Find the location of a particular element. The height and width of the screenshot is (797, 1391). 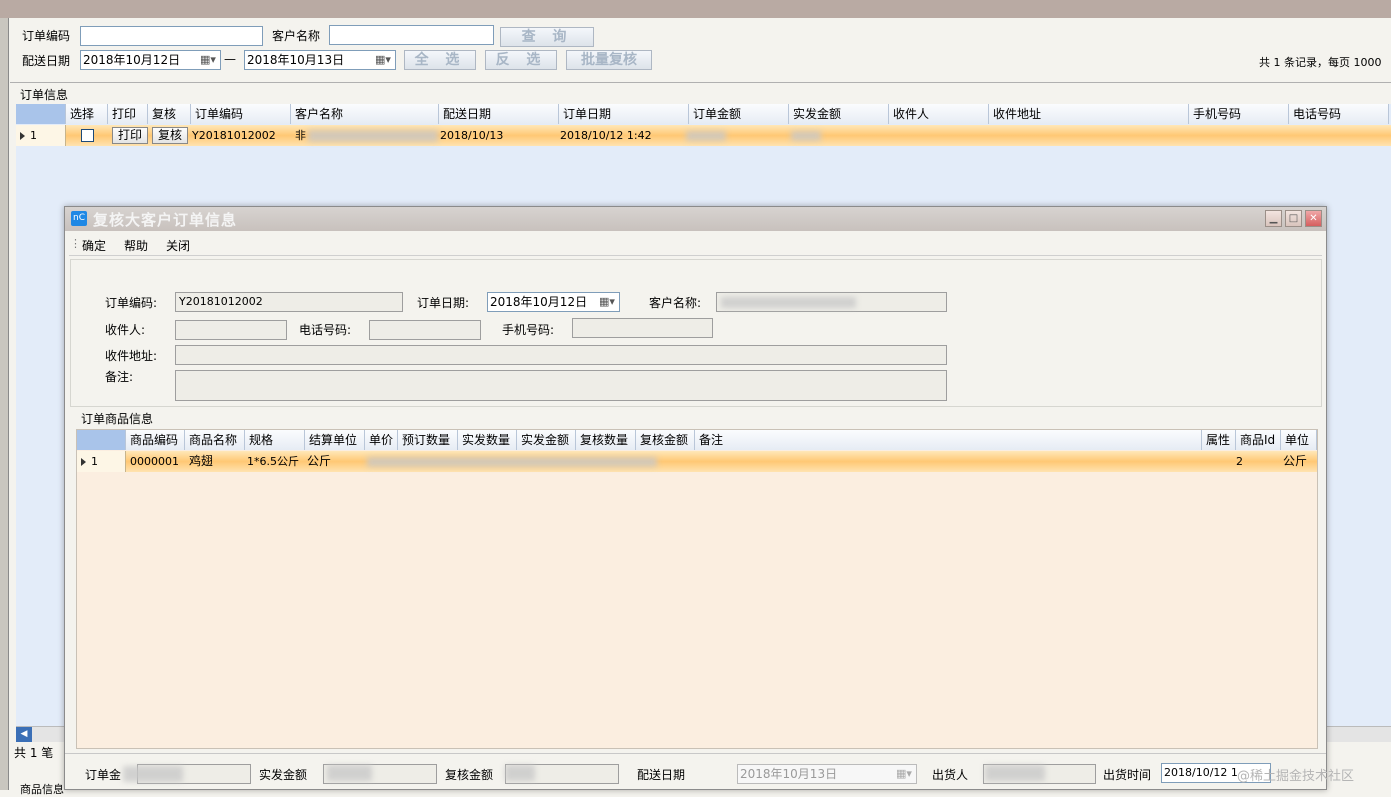

record-info: 共 1 条记录，每页 1000 is located at coordinates (1320, 62).